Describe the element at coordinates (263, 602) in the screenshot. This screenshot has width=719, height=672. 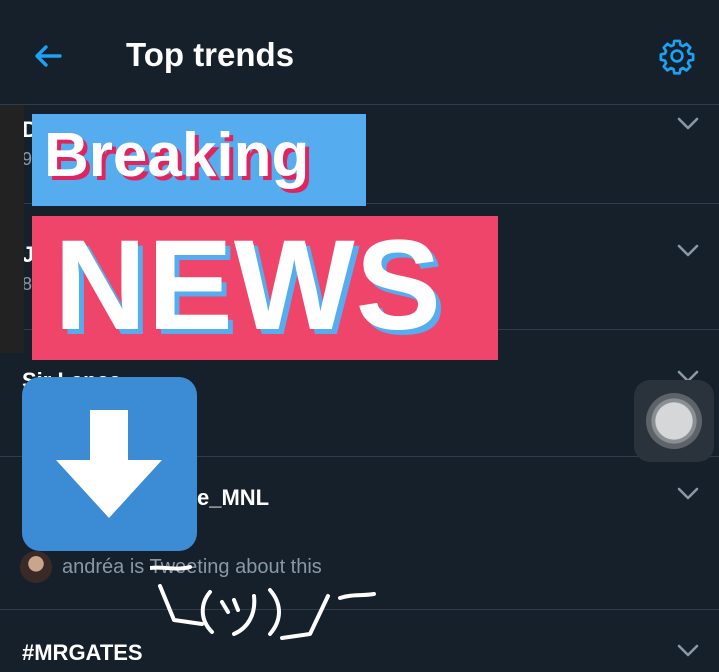
I see `shrug-drawing` at that location.